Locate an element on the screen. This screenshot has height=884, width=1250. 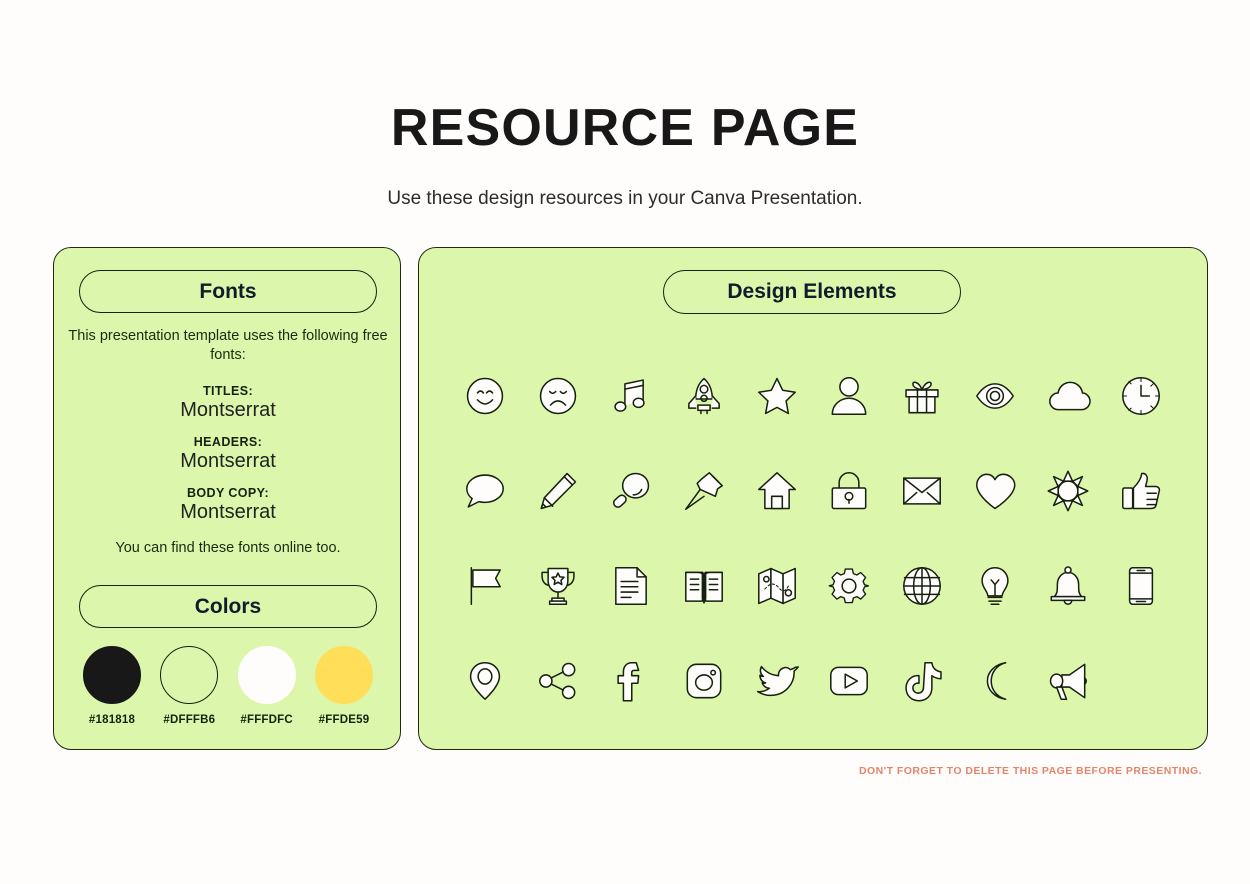
flag-icon is located at coordinates (485, 586).